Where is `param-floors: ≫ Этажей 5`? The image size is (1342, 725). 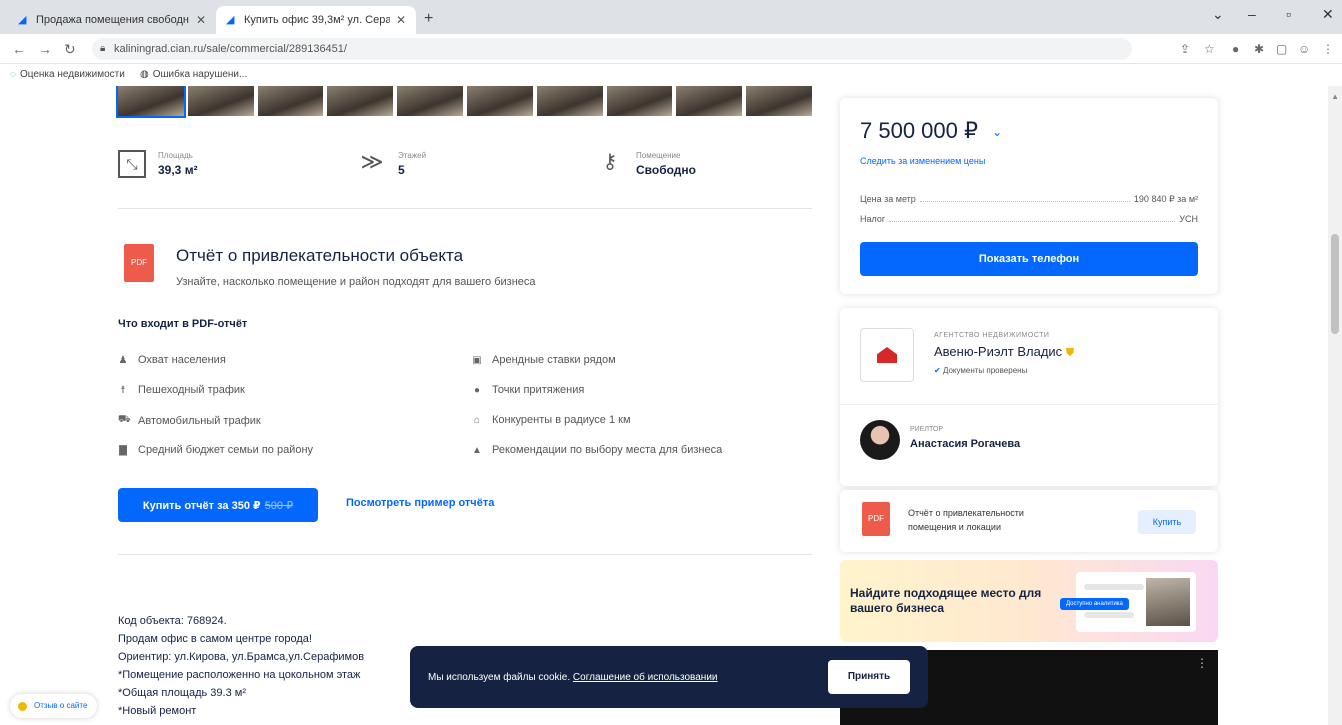 param-floors: ≫ Этажей 5 is located at coordinates (392, 164).